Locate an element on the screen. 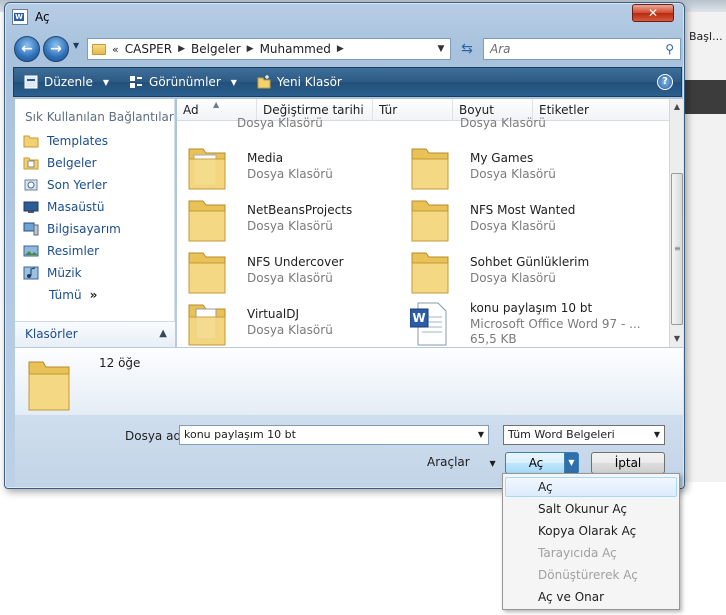  music-icon is located at coordinates (31, 273).